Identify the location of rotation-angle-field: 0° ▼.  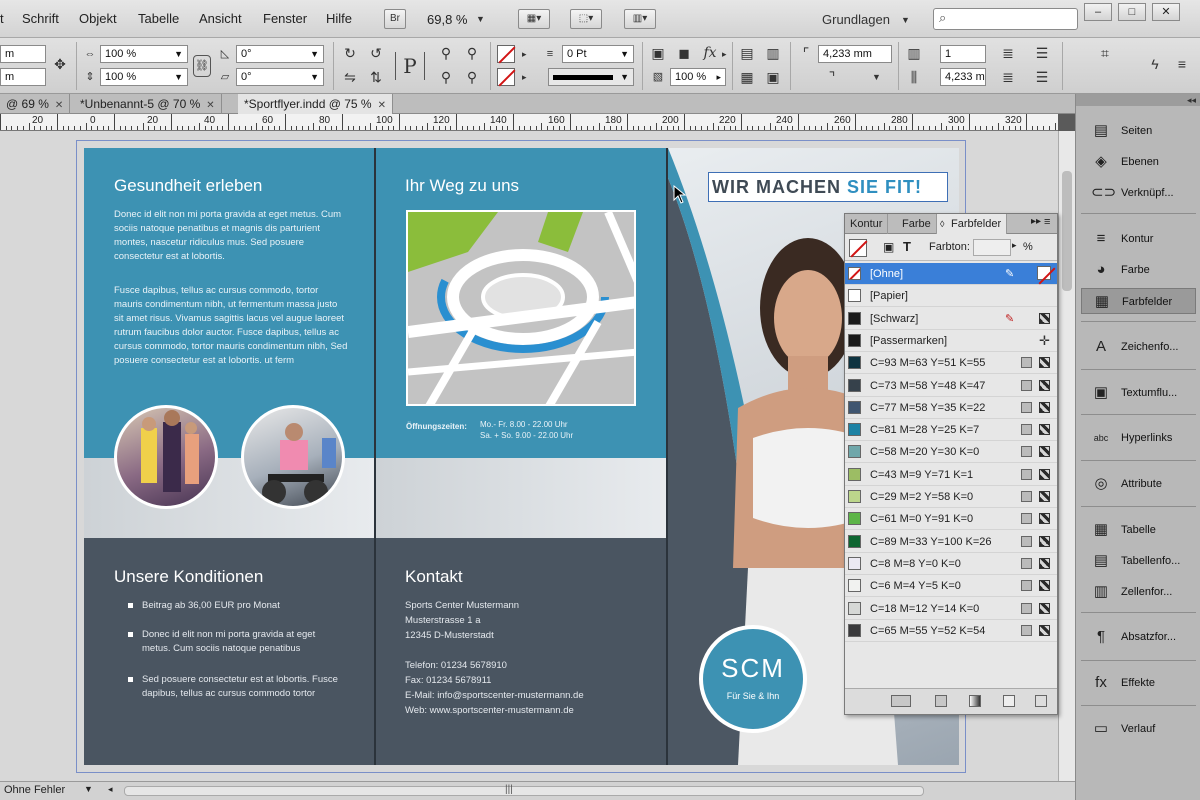
(280, 54).